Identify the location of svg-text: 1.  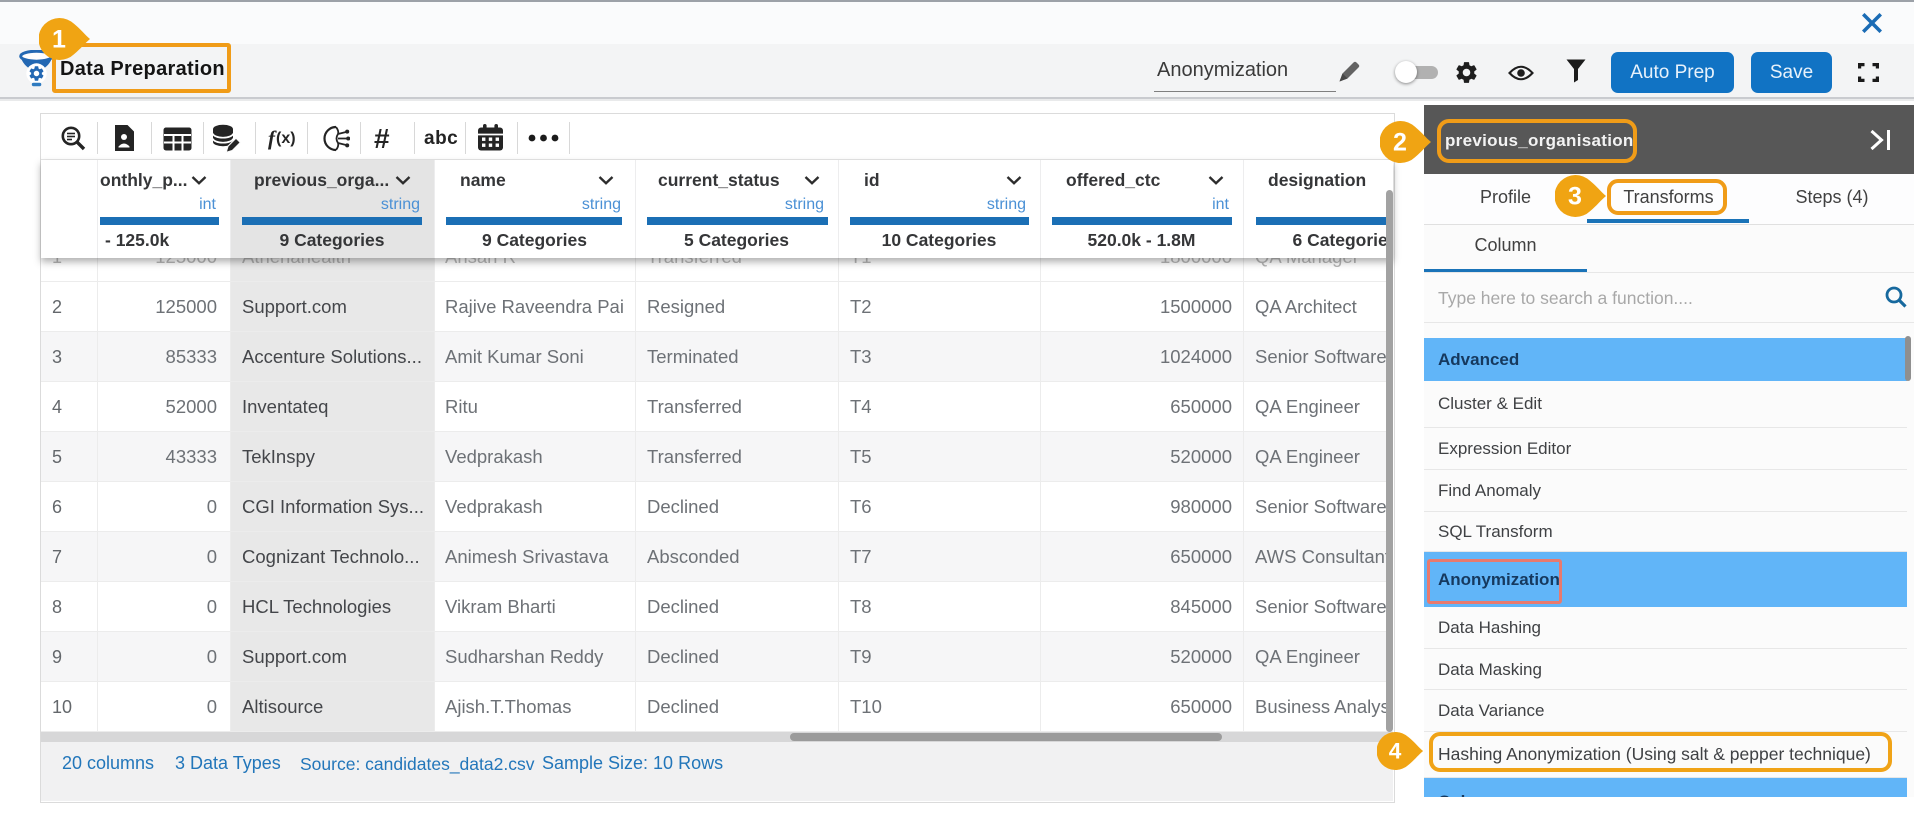
(59, 40).